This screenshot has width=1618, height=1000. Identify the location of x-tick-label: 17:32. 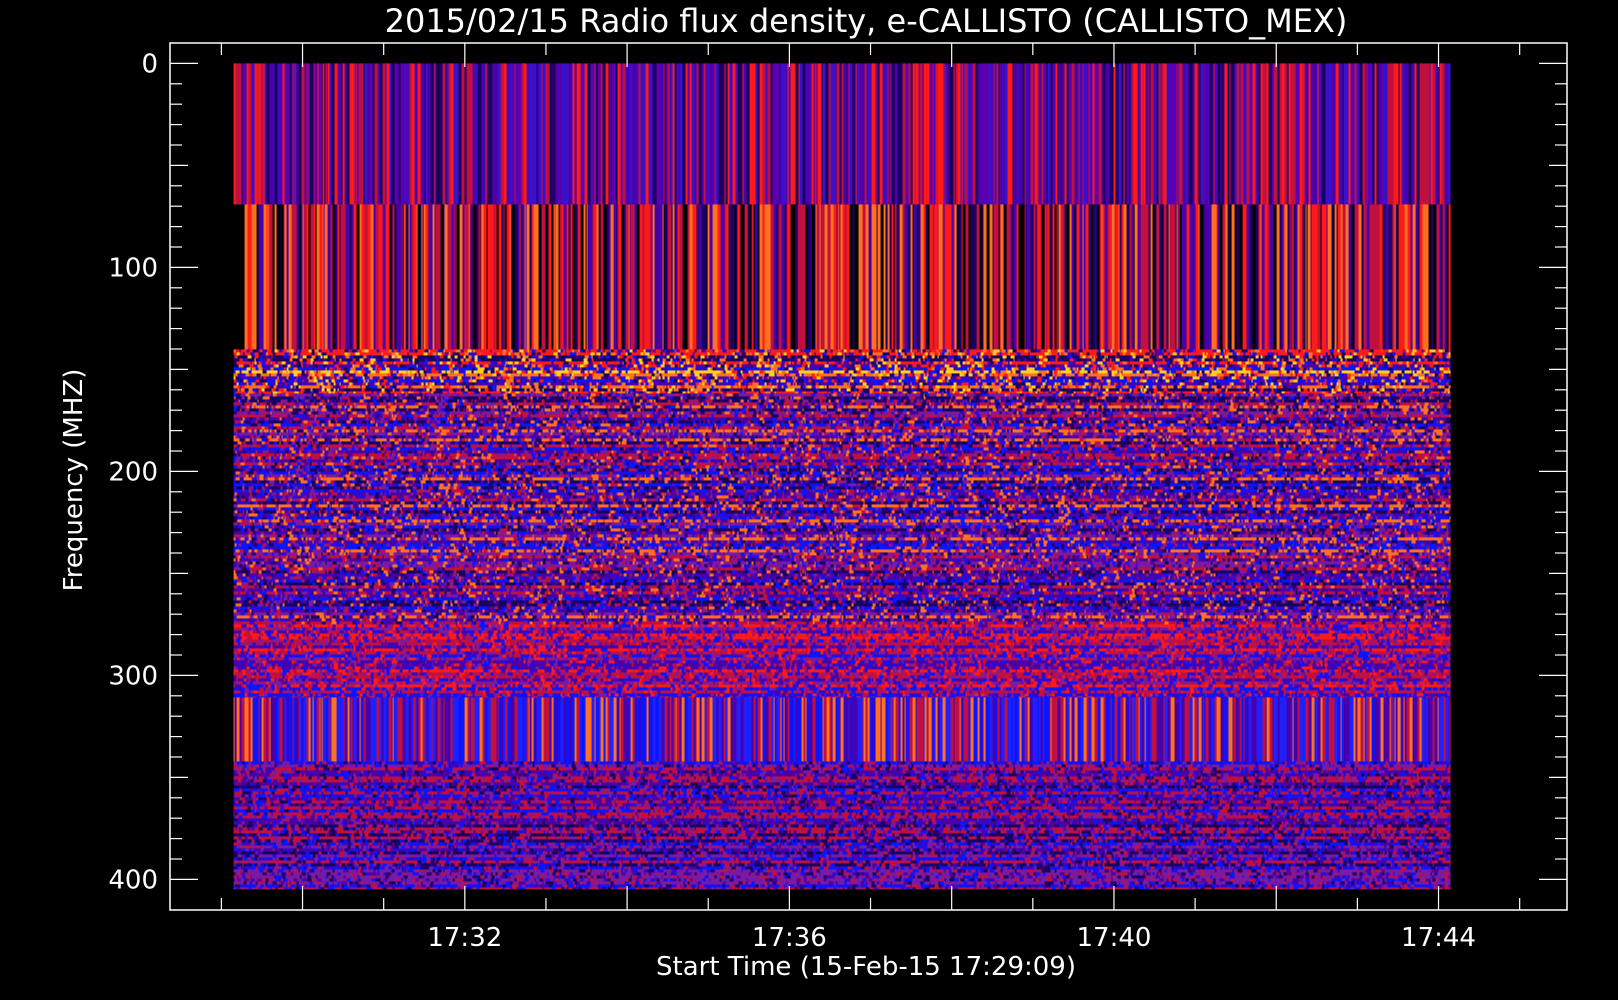
(464, 938).